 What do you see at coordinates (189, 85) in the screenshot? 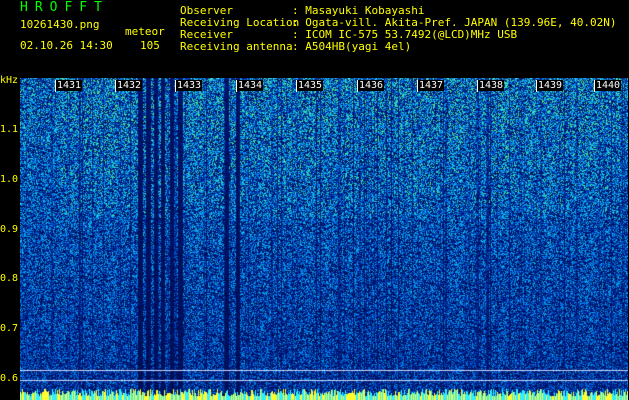
I see `minute-label-1433: 1433` at bounding box center [189, 85].